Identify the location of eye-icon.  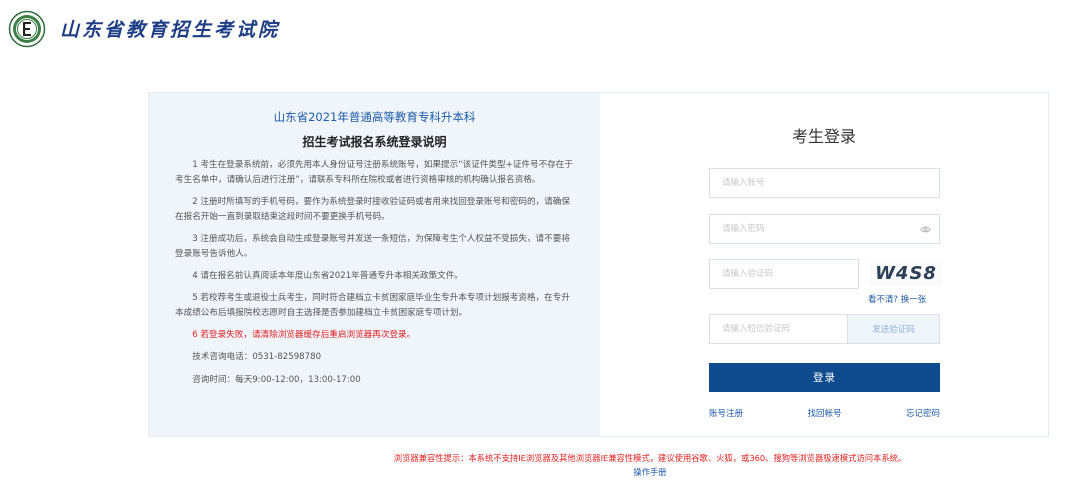
(925, 229).